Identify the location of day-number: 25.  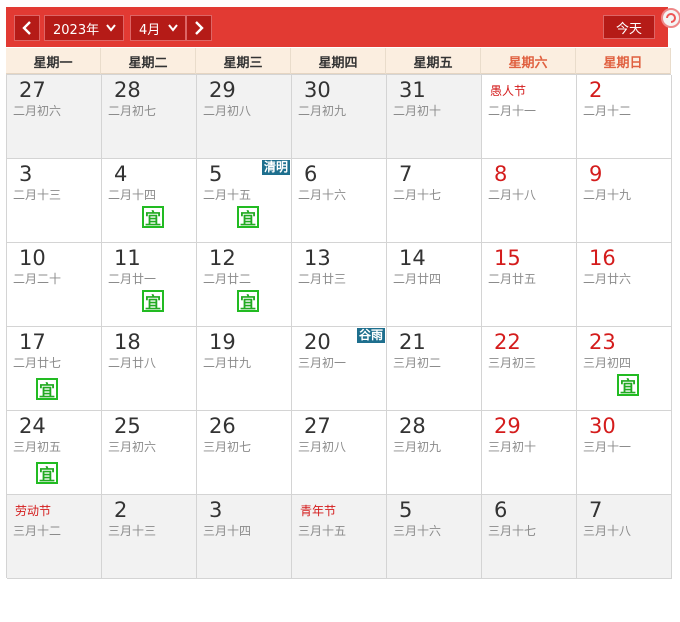
(127, 426).